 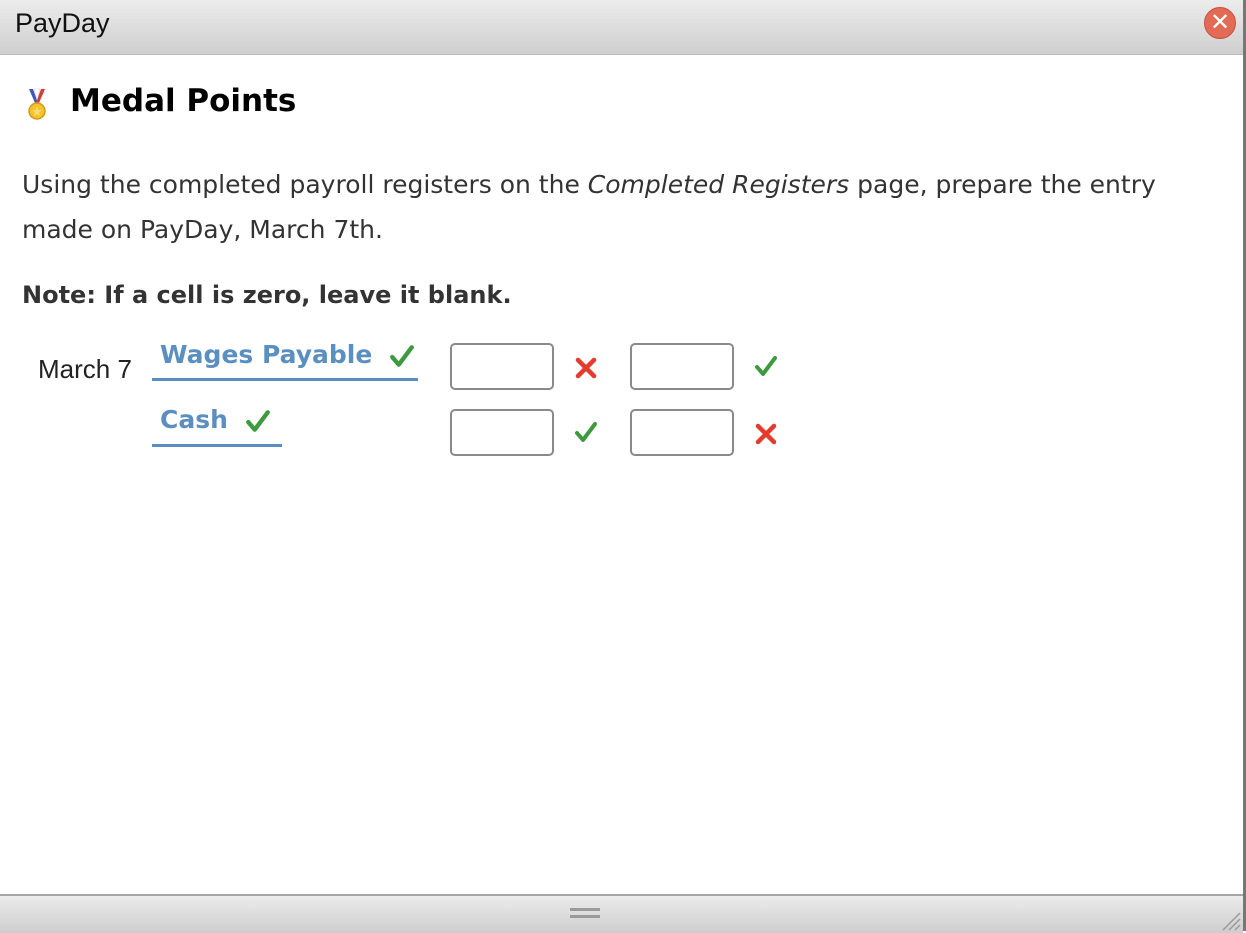 I want to click on credit-input-cash, so click(x=682, y=432).